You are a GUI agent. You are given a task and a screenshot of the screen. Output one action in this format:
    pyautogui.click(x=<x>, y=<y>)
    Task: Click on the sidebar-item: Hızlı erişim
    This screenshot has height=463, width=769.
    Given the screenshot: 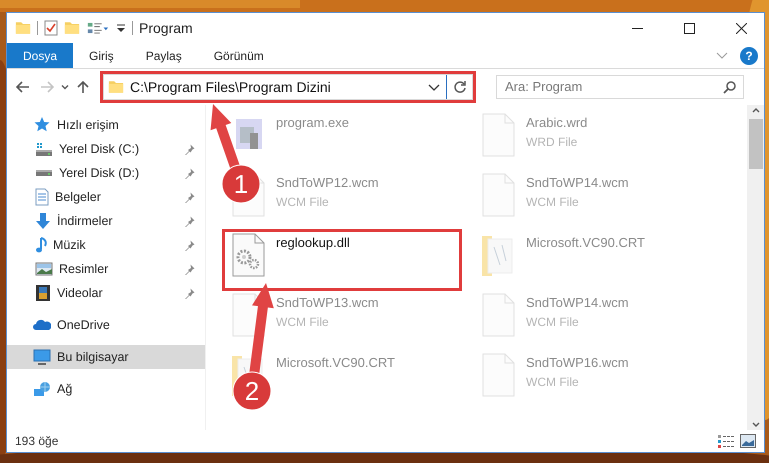 What is the action you would take?
    pyautogui.click(x=106, y=125)
    